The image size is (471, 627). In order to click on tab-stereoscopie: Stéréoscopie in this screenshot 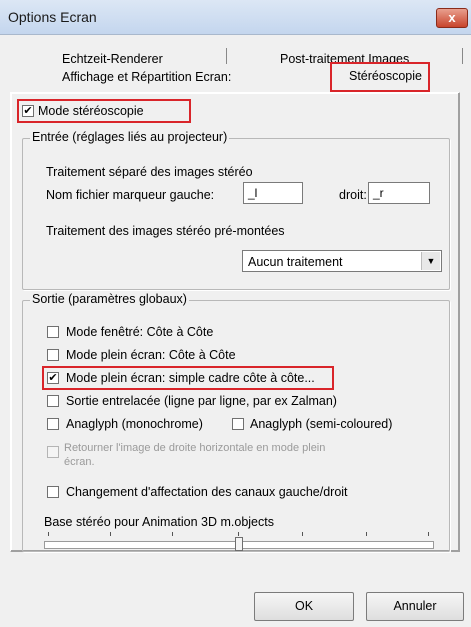, I will do `click(380, 77)`.